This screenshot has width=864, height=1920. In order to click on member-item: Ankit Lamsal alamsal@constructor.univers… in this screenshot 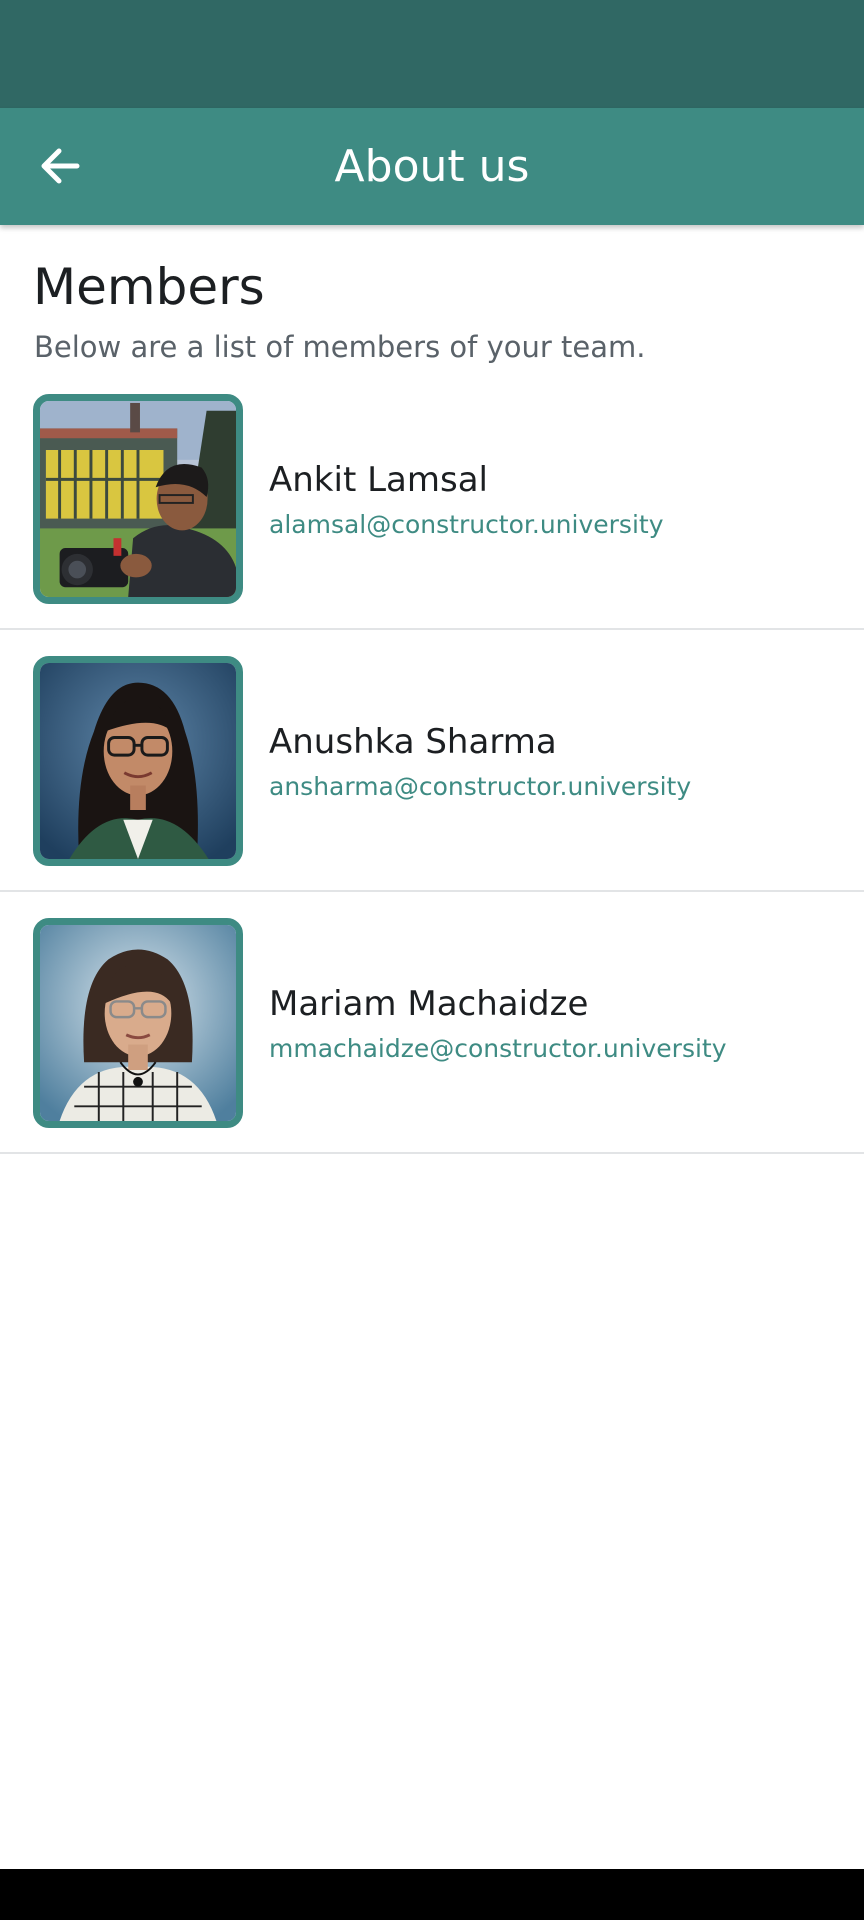, I will do `click(432, 499)`.